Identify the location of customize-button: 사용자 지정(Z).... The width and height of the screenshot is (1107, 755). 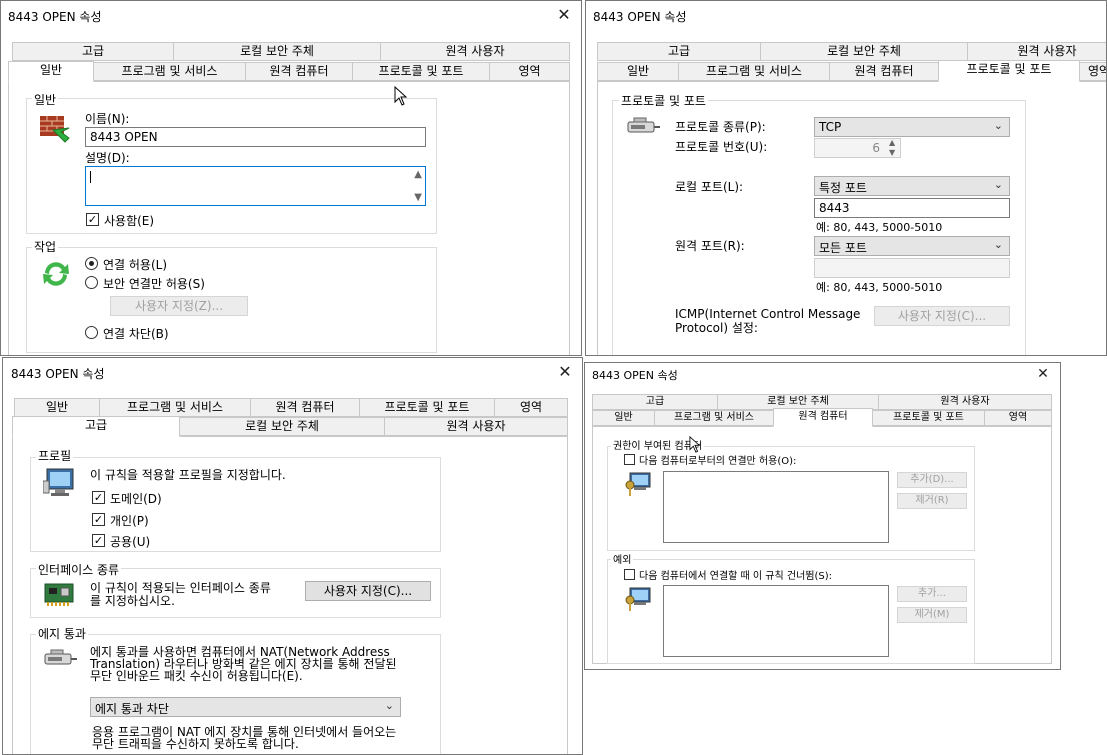
(179, 306).